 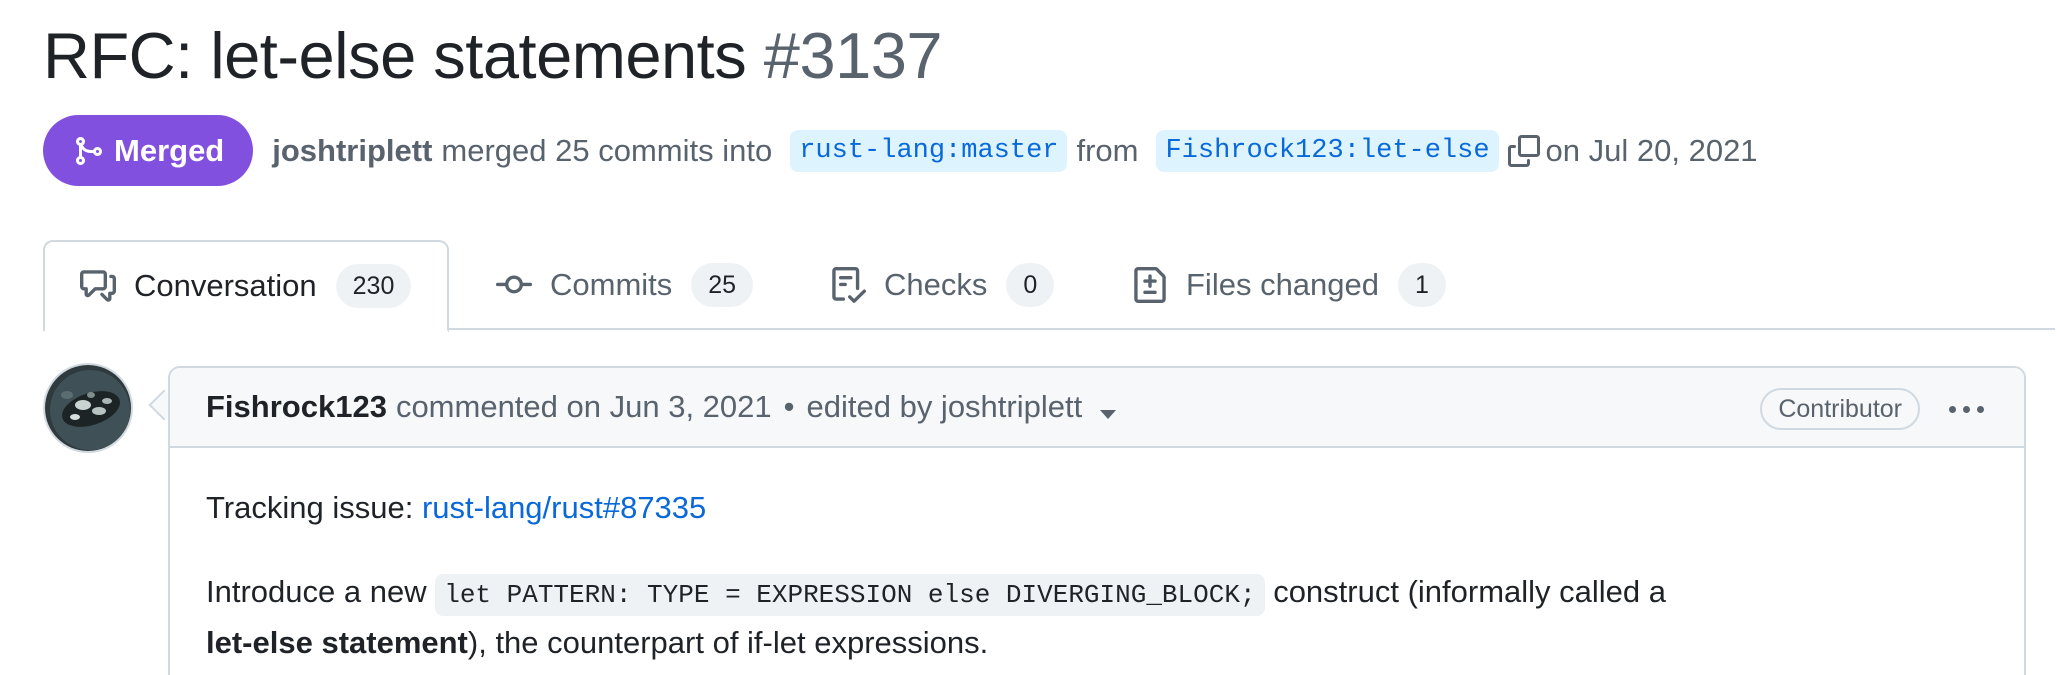 I want to click on merge-date-text: on Jul 20, 2021, so click(x=1651, y=150).